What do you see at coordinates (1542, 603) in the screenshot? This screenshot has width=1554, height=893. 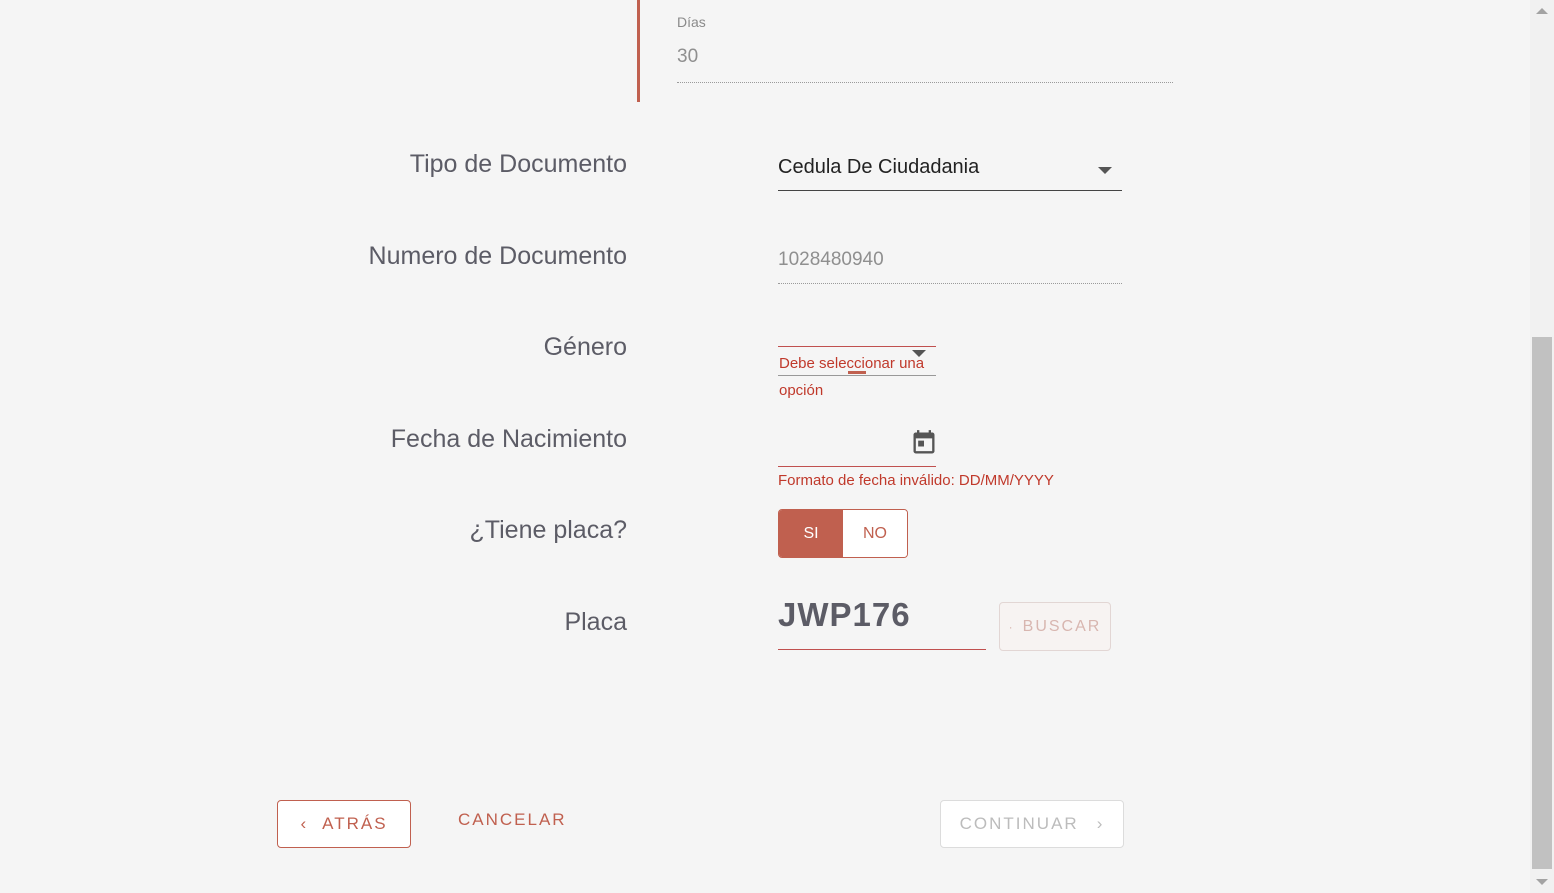 I see `scrollbar-thumb` at bounding box center [1542, 603].